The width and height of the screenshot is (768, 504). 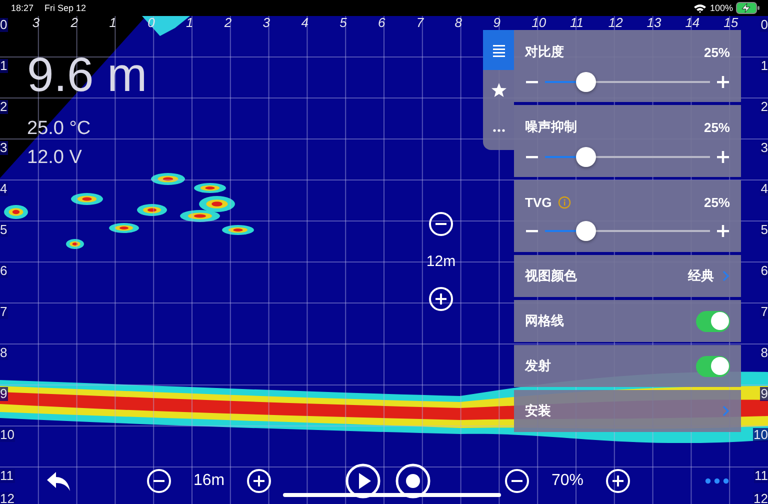 I want to click on play-button, so click(x=363, y=481).